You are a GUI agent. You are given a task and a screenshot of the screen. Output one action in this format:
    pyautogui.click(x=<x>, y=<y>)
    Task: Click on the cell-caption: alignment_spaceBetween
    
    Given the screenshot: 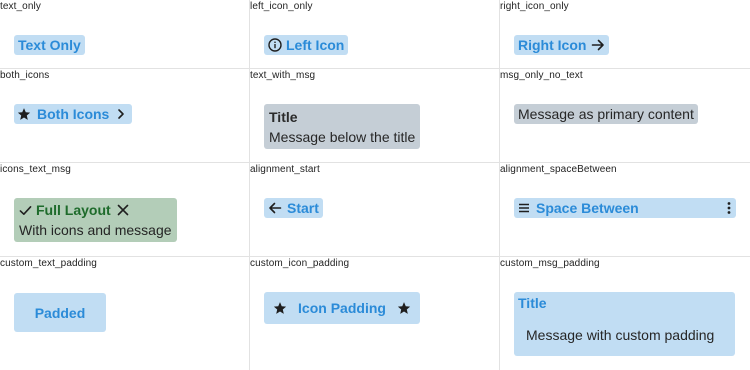 What is the action you would take?
    pyautogui.click(x=558, y=169)
    